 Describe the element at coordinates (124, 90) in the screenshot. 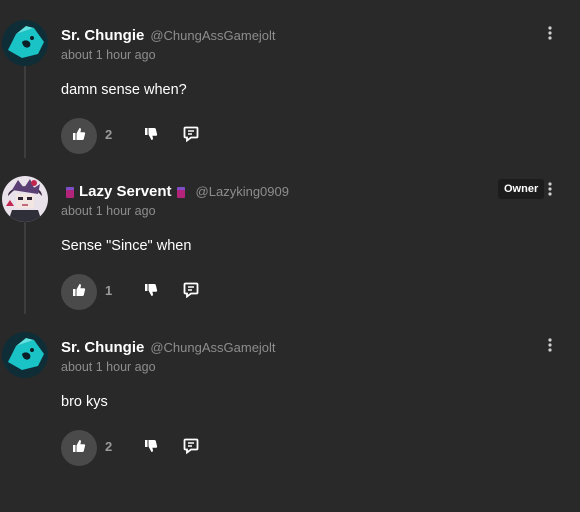

I see `comment-body: damn sense when?` at that location.